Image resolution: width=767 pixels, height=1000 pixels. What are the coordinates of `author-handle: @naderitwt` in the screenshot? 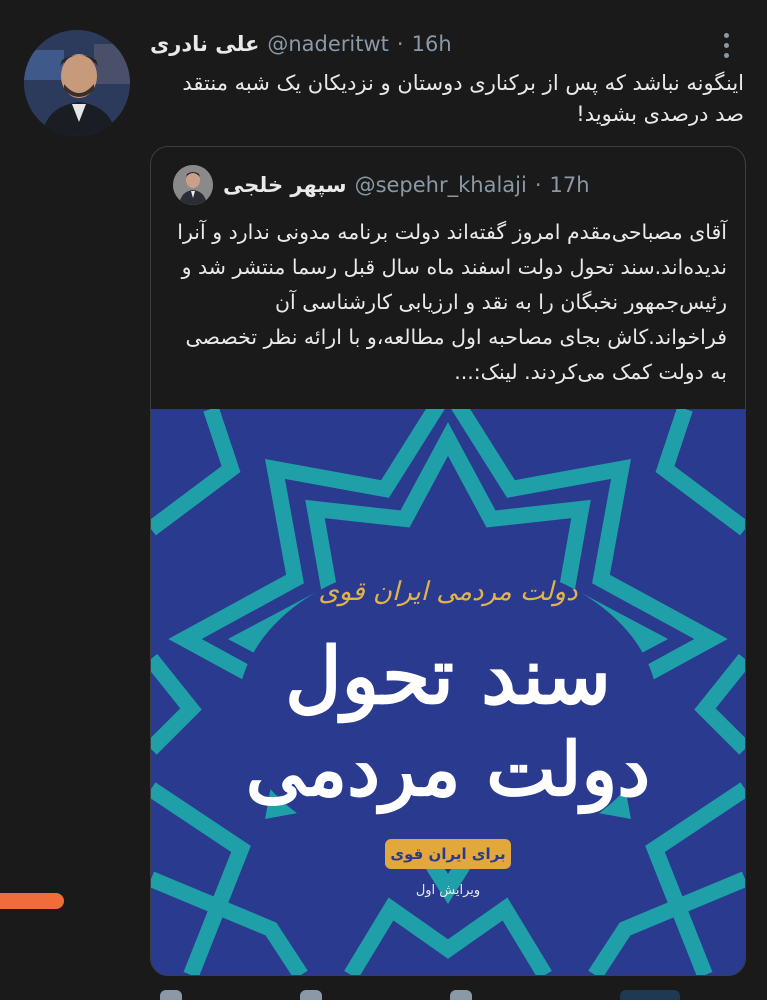 It's located at (328, 44).